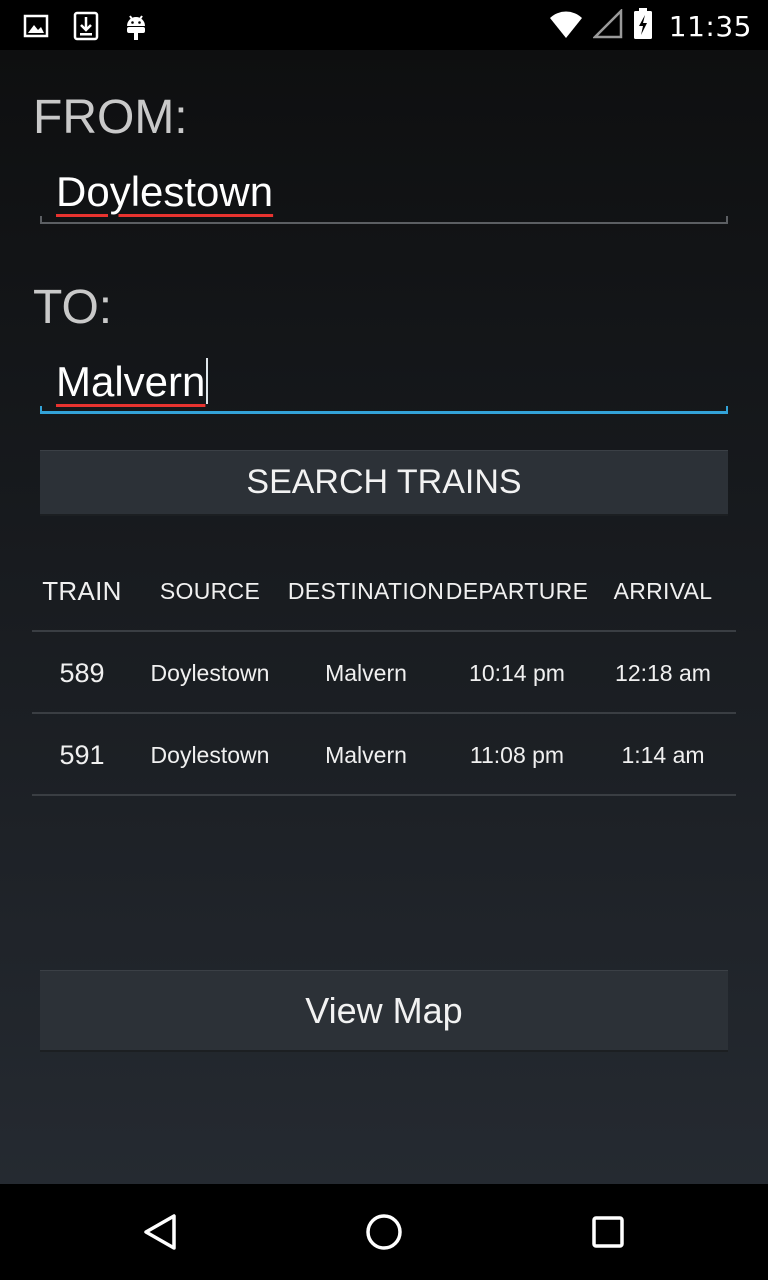 The image size is (768, 1280). What do you see at coordinates (210, 590) in the screenshot?
I see `header-source: SOURCE` at bounding box center [210, 590].